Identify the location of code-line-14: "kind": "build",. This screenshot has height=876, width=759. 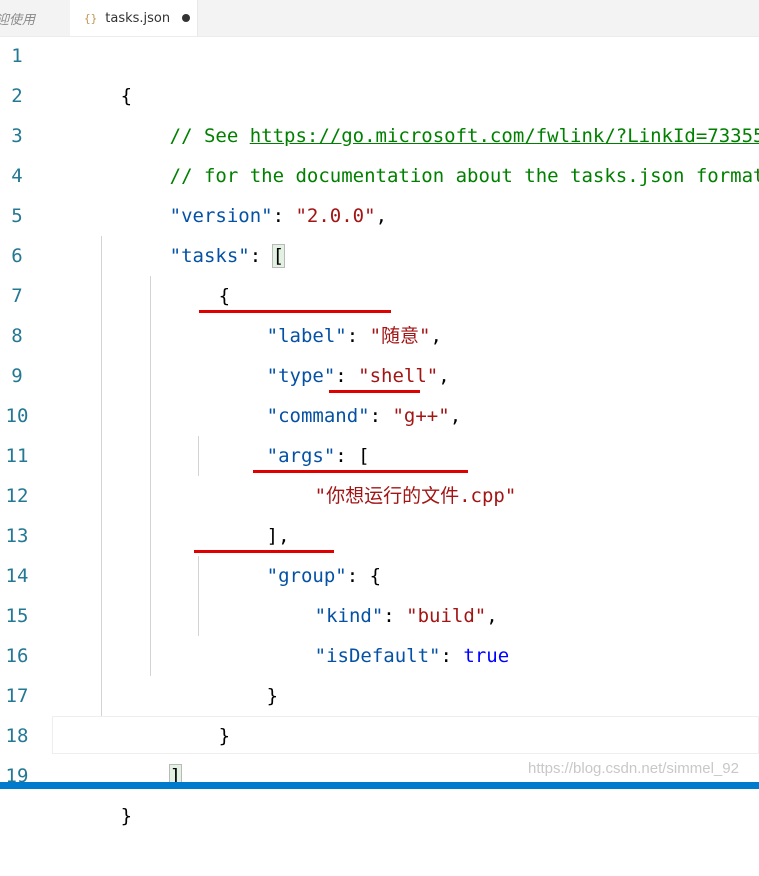
(406, 616).